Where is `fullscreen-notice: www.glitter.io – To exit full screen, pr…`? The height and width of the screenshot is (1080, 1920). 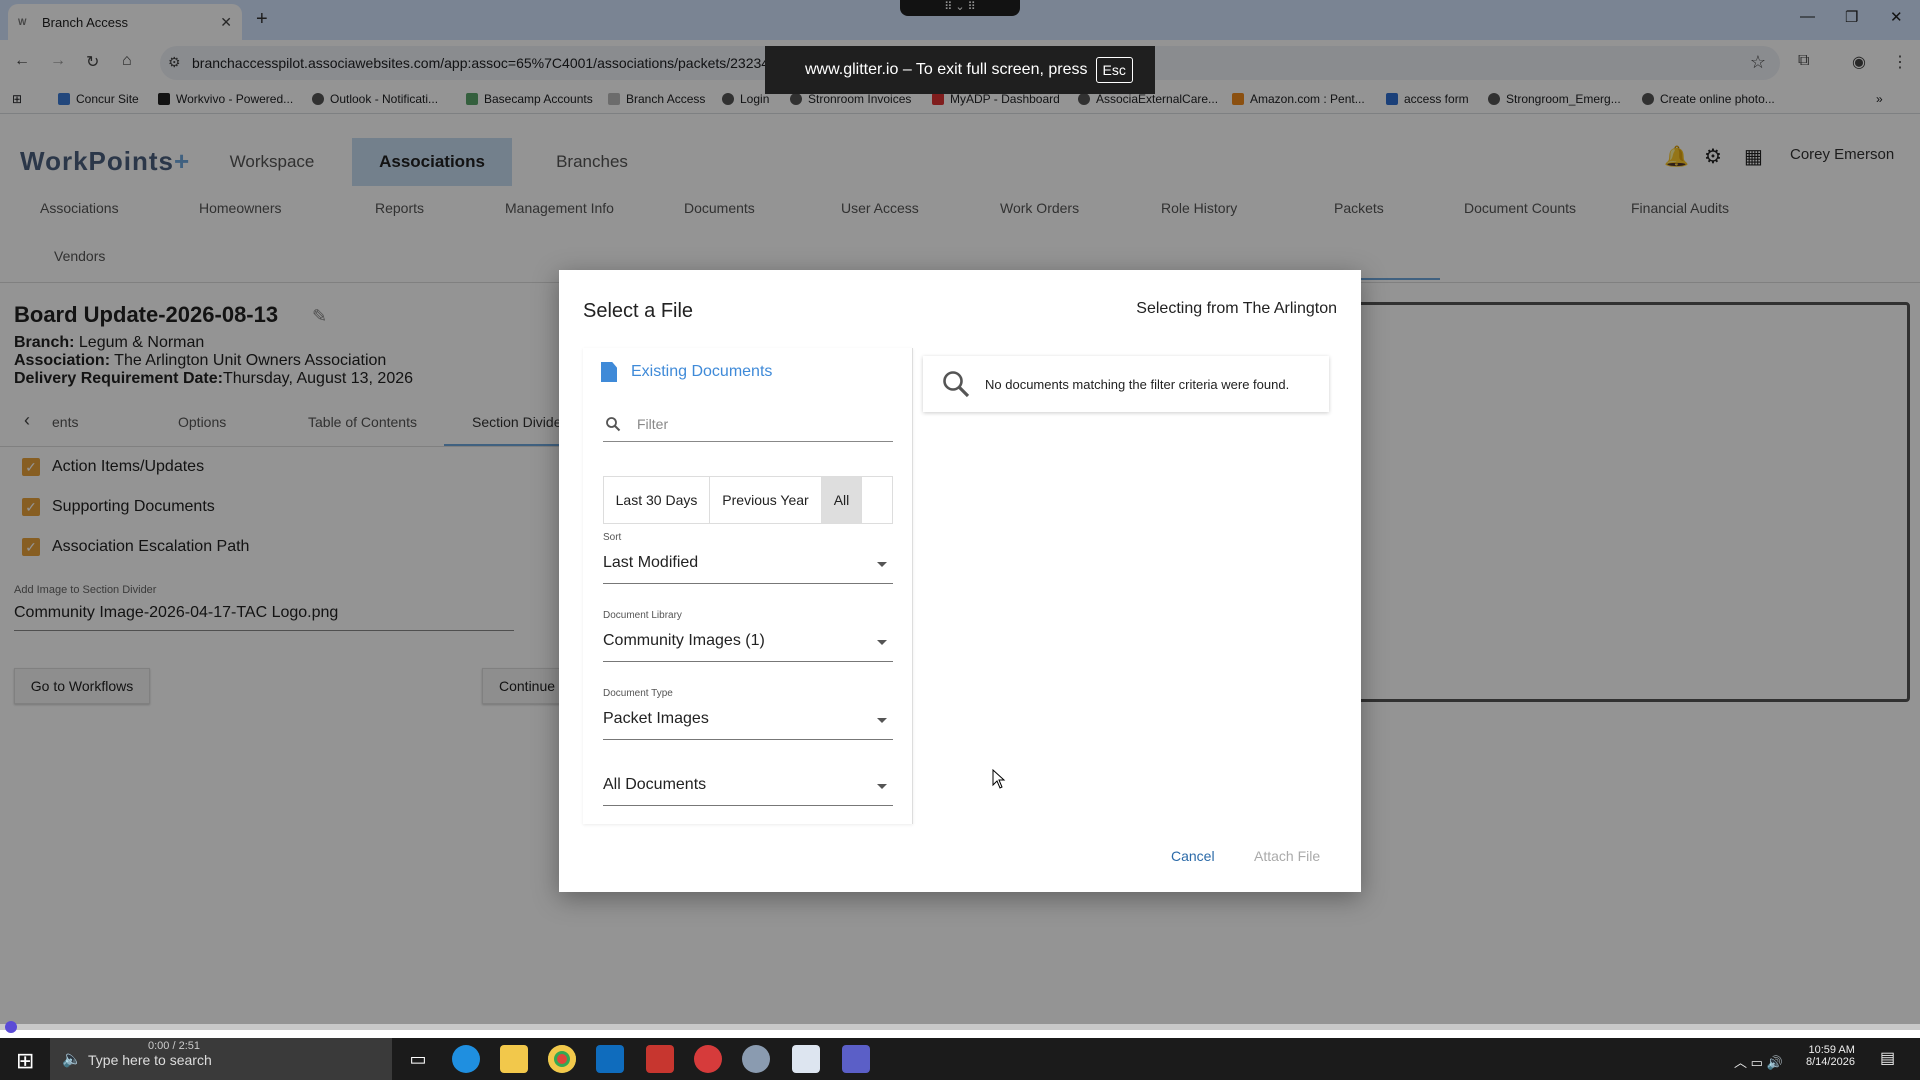 fullscreen-notice: www.glitter.io – To exit full screen, pr… is located at coordinates (960, 70).